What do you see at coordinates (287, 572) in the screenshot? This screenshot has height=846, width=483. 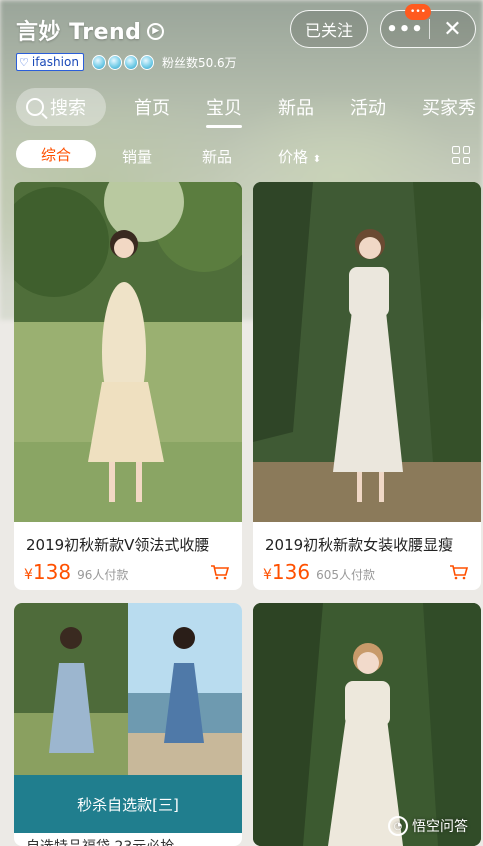 I see `product-price: ¥136` at bounding box center [287, 572].